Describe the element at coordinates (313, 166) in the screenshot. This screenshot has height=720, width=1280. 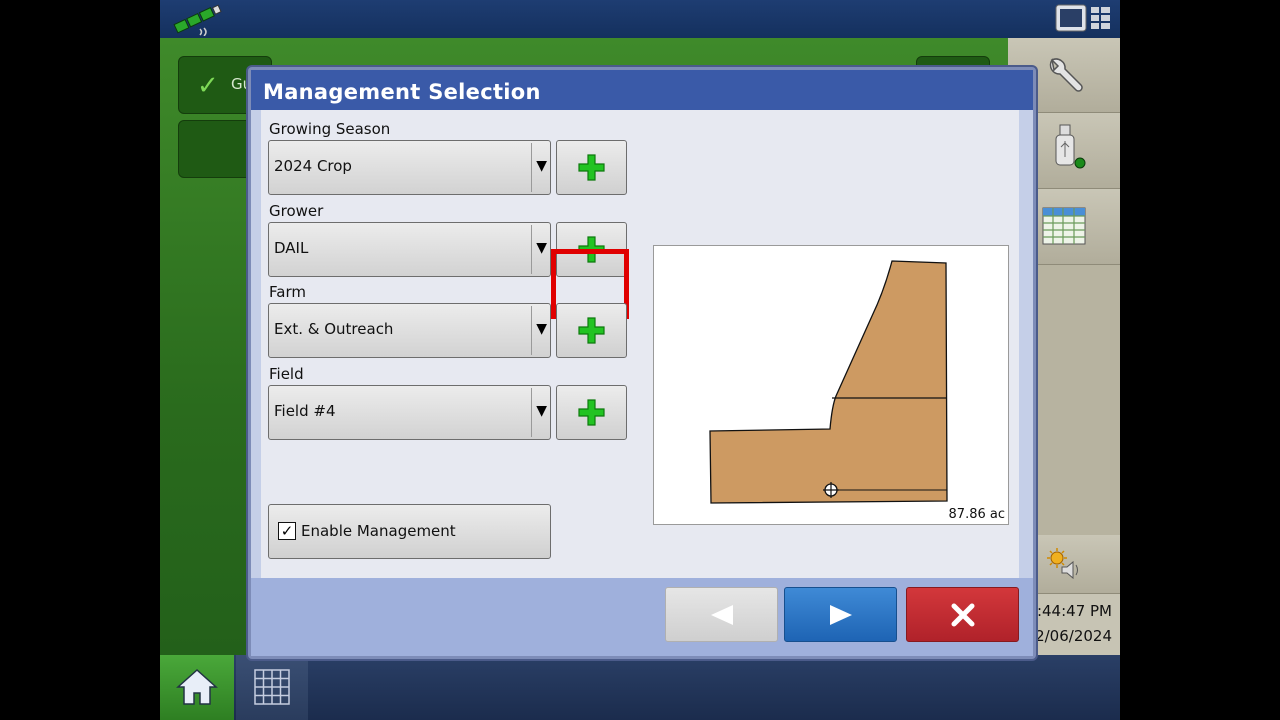
I see `growing-season-value: 2024 Crop` at that location.